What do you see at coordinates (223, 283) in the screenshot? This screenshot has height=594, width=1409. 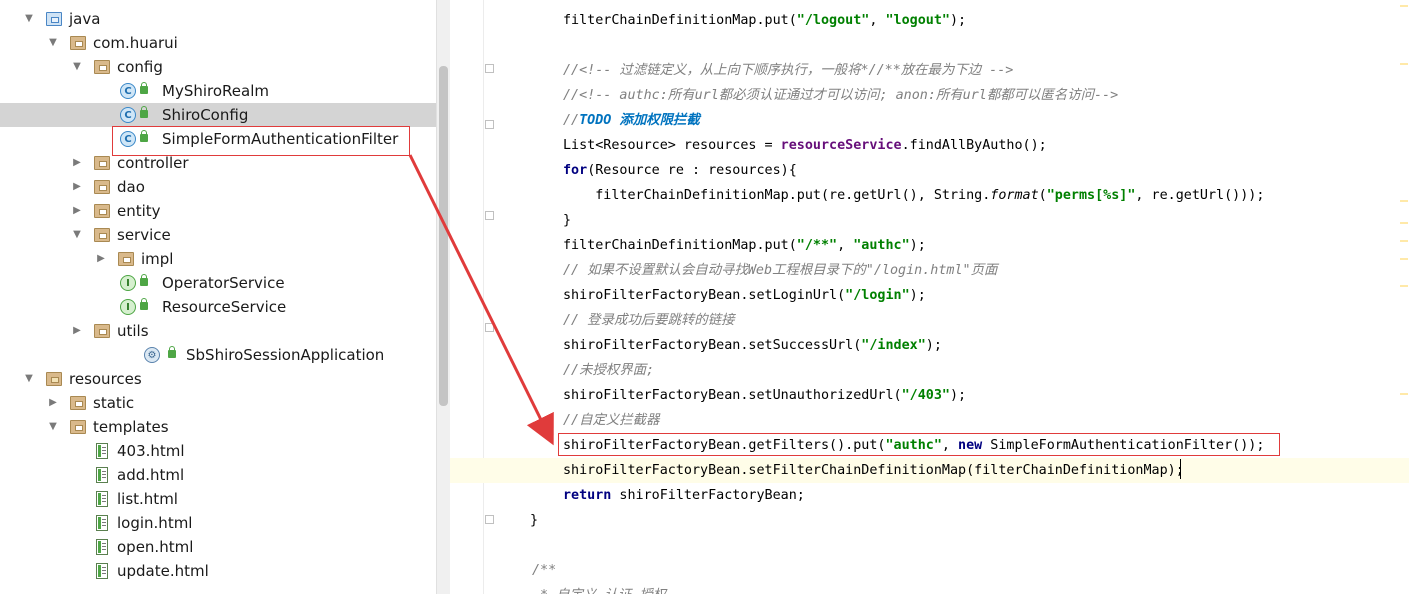 I see `tree-item-label: OperatorService` at bounding box center [223, 283].